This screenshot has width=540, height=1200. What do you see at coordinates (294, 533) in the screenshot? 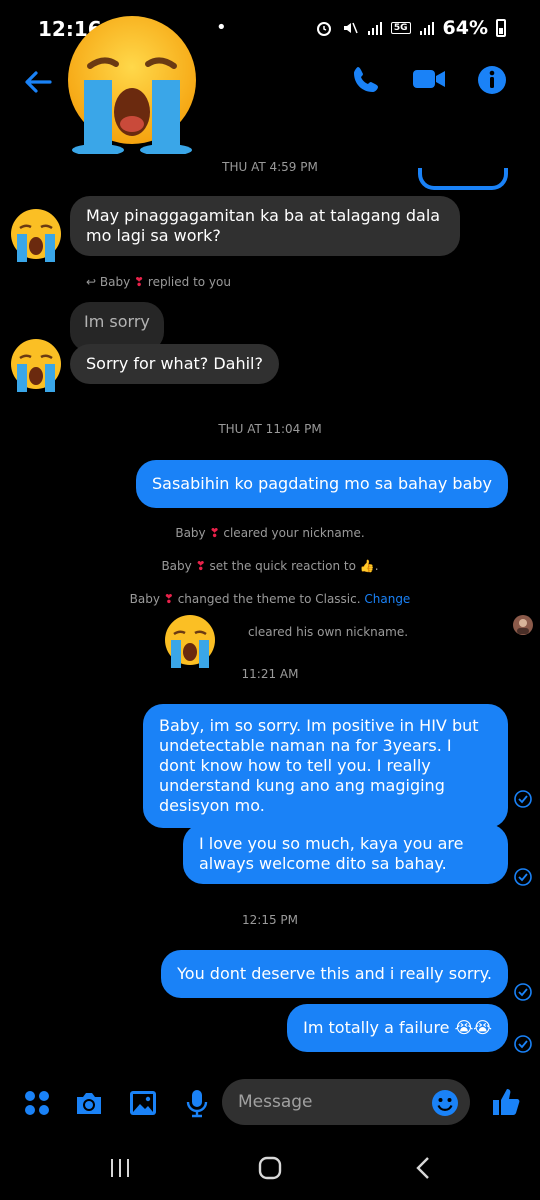
I see `system-text: cleared your nickname.` at bounding box center [294, 533].